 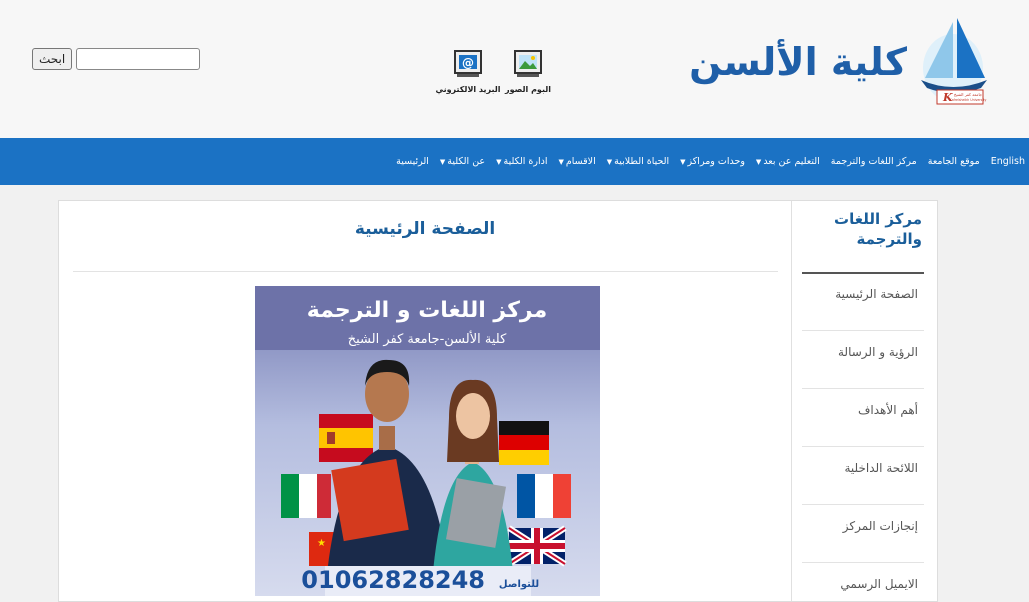 I want to click on photo-album-link: البوم الصور, so click(x=528, y=72).